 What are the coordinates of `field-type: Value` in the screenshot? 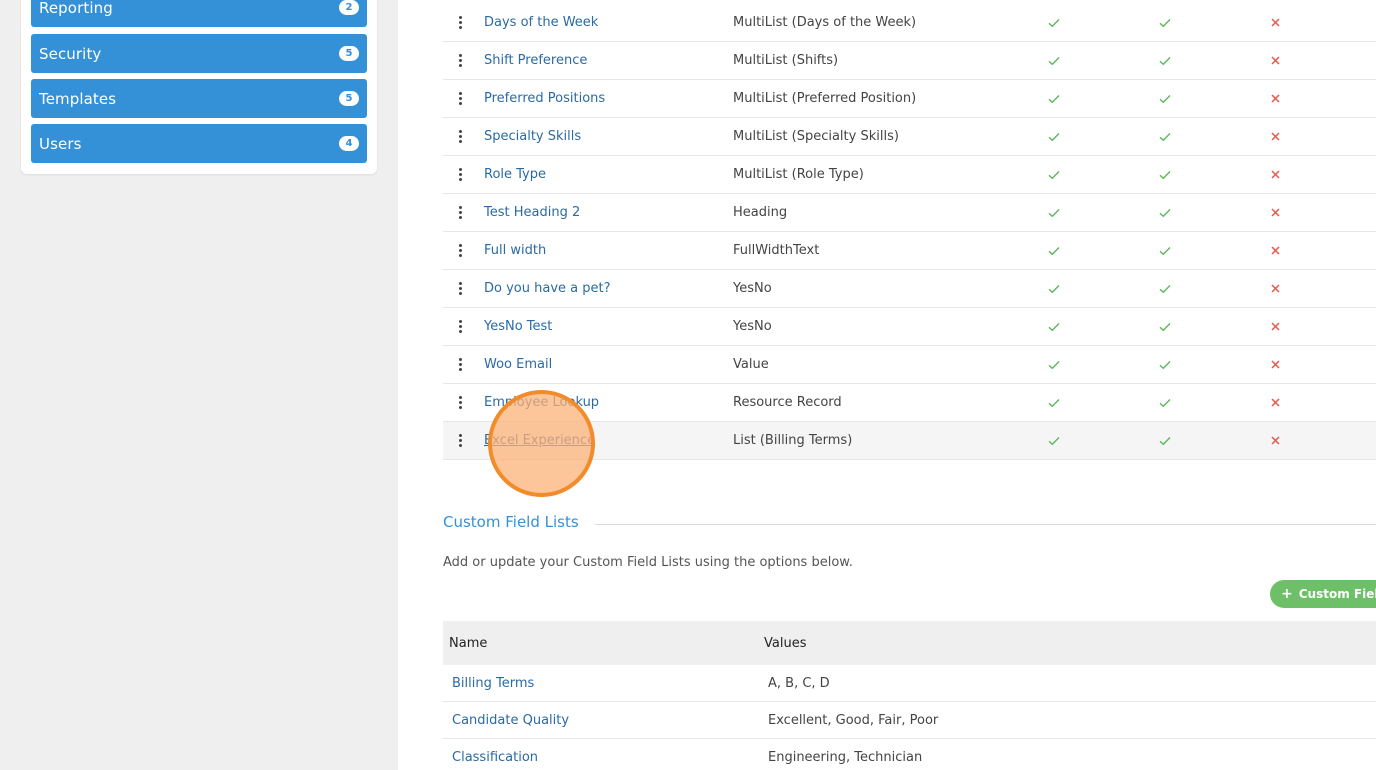 It's located at (751, 364).